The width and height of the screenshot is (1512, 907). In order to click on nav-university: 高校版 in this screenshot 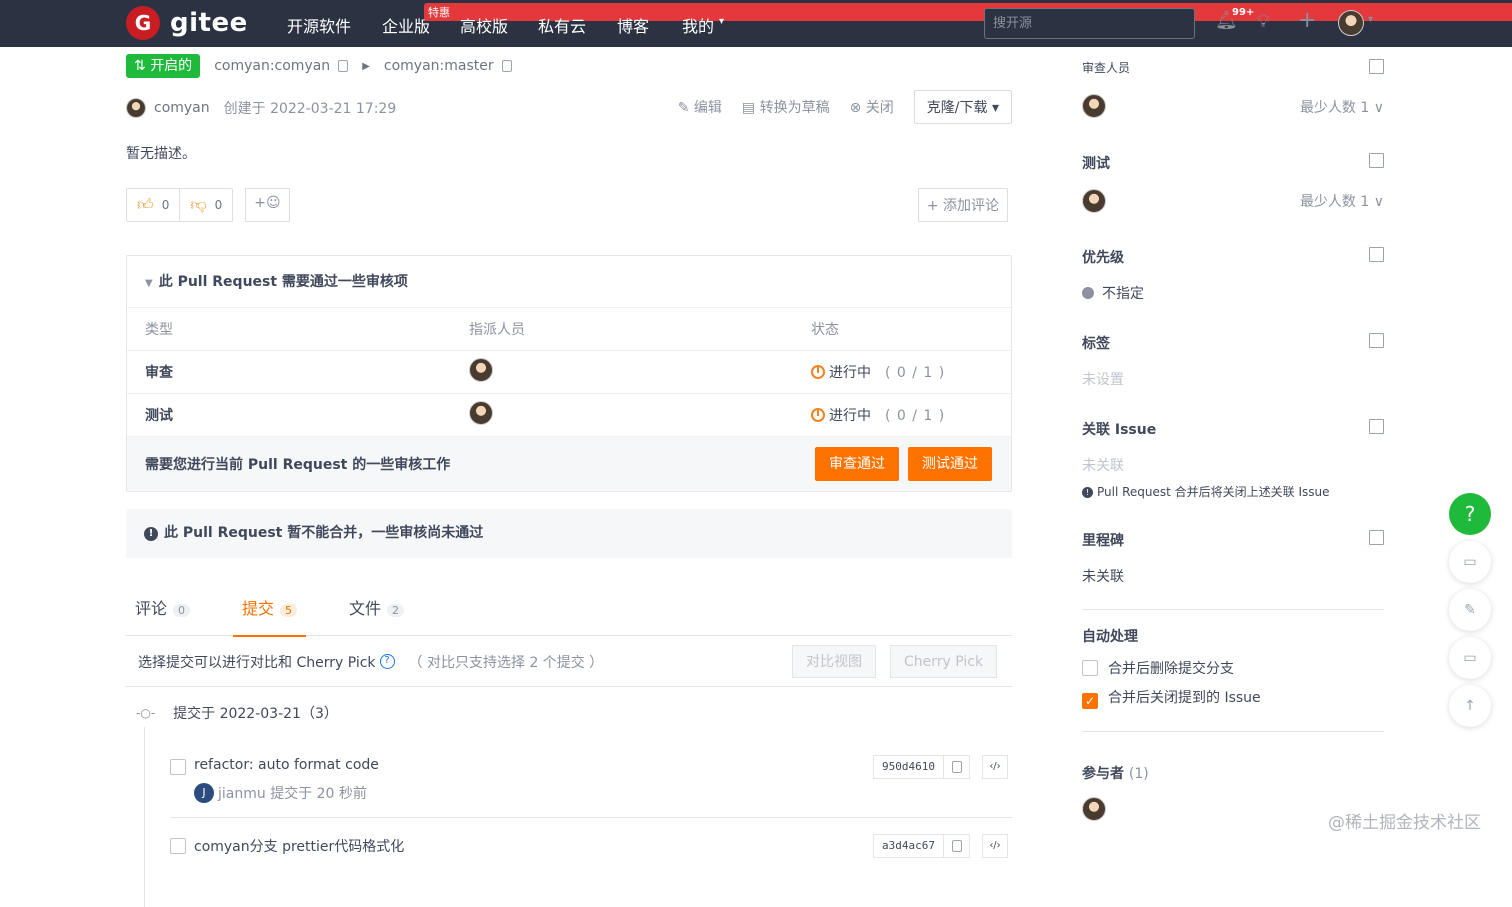, I will do `click(484, 25)`.